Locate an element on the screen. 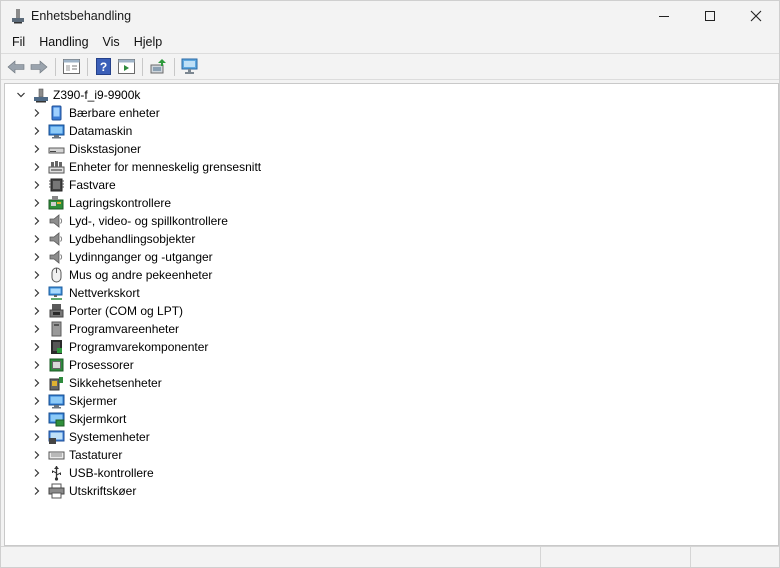  window-title: Enhetsbehandling is located at coordinates (81, 16).